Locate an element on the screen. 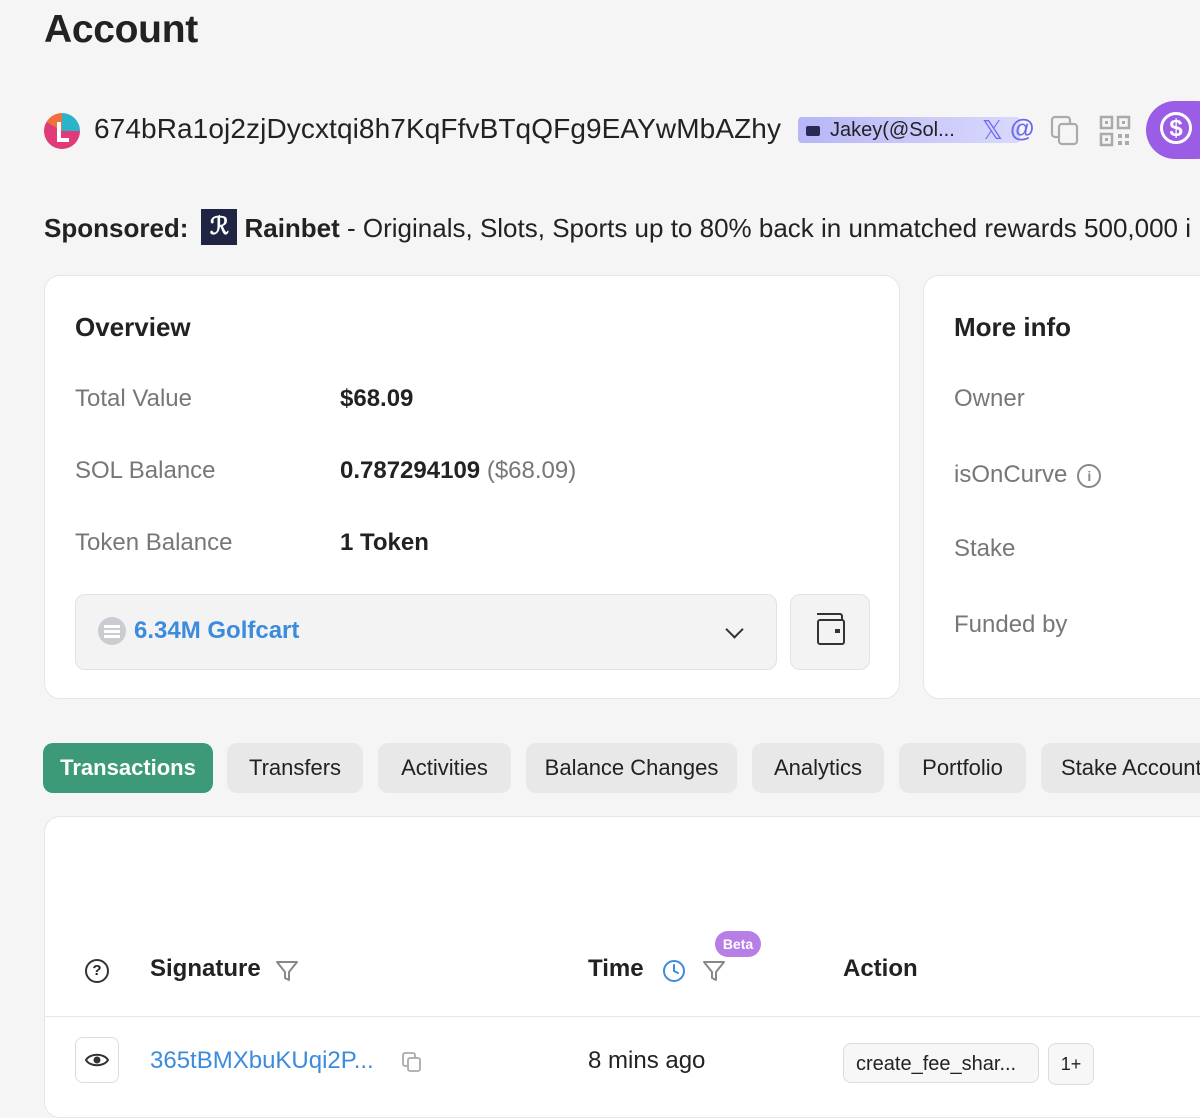 The height and width of the screenshot is (1118, 1200). header-divider is located at coordinates (622, 1016).